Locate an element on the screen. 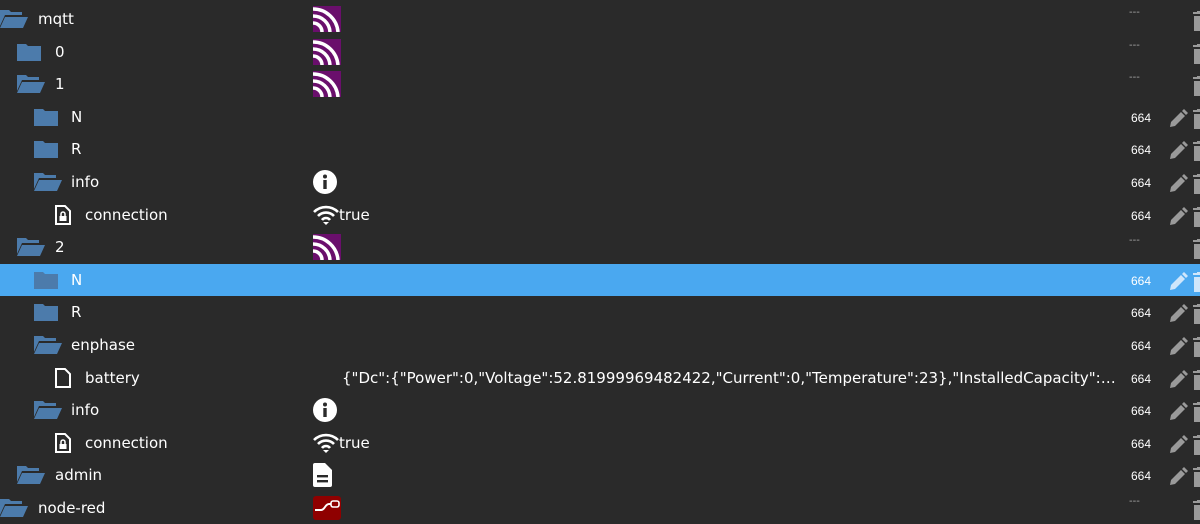 The height and width of the screenshot is (524, 1200). object-name: 1 is located at coordinates (60, 84).